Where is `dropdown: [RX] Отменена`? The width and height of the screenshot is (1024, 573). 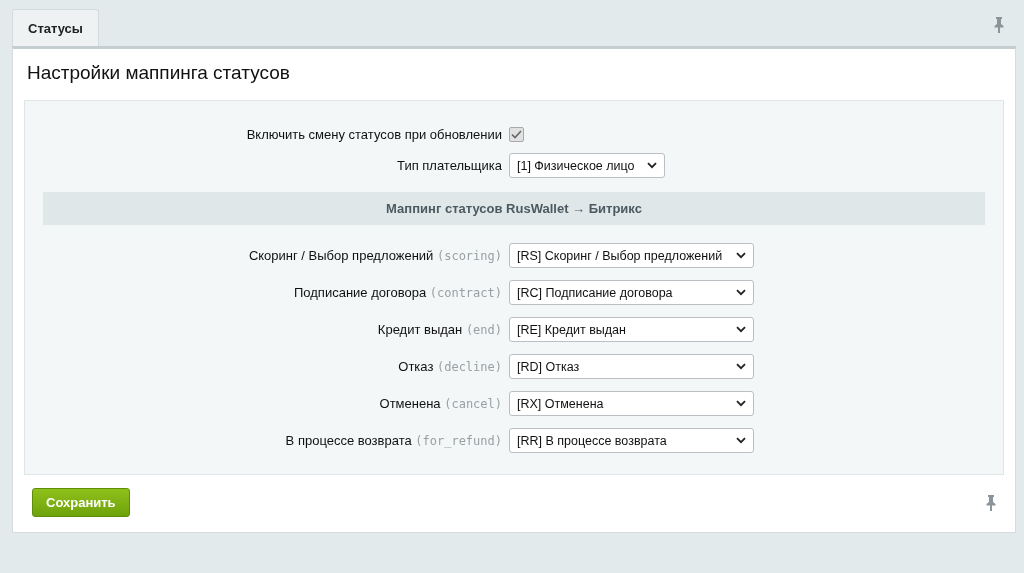
dropdown: [RX] Отменена is located at coordinates (631, 403).